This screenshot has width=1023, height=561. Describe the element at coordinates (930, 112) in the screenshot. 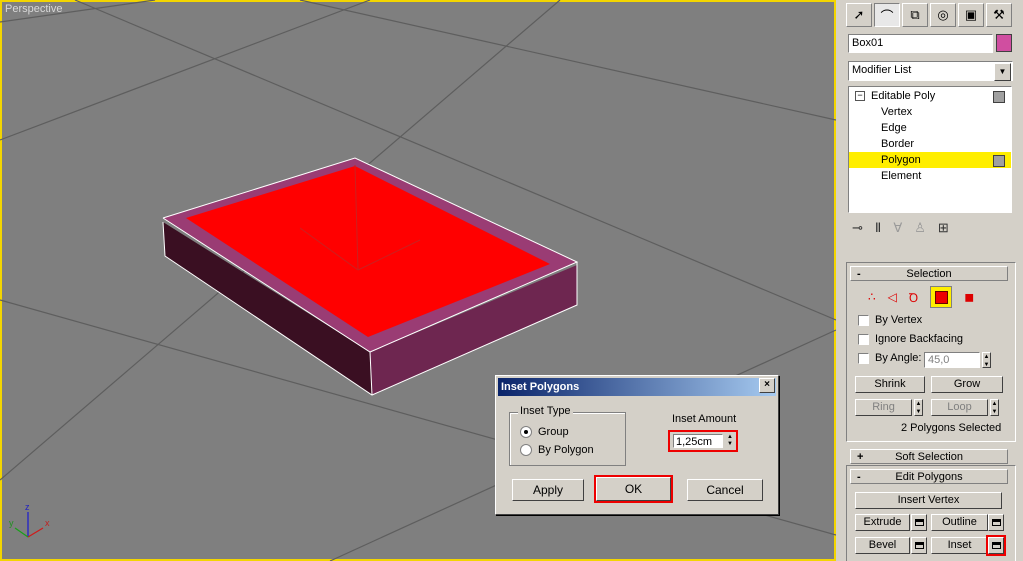

I see `stack-item-vertex: Vertex` at that location.